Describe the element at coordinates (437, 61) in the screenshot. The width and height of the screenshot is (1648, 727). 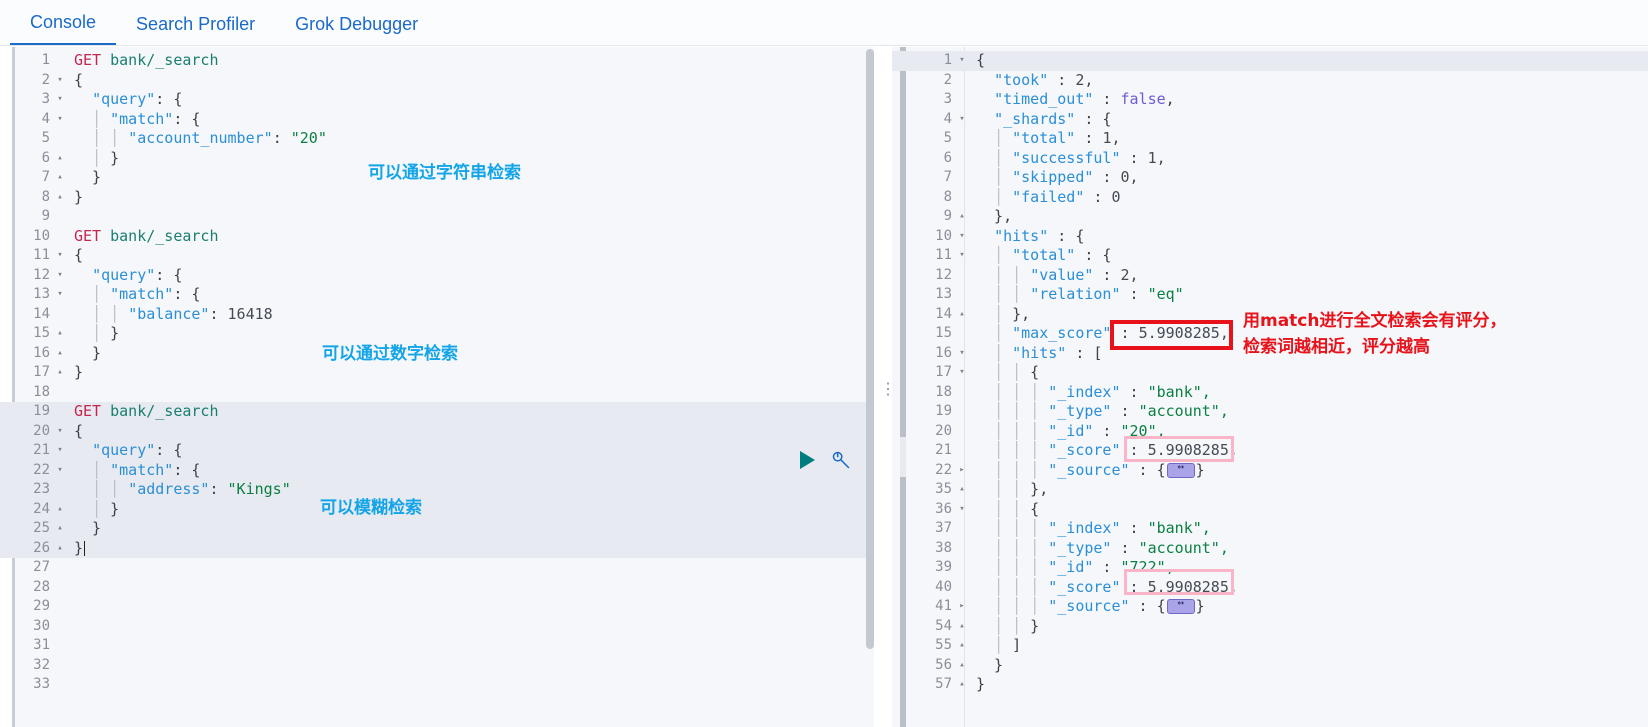
I see `code-line: 1 GET bank/_search` at that location.